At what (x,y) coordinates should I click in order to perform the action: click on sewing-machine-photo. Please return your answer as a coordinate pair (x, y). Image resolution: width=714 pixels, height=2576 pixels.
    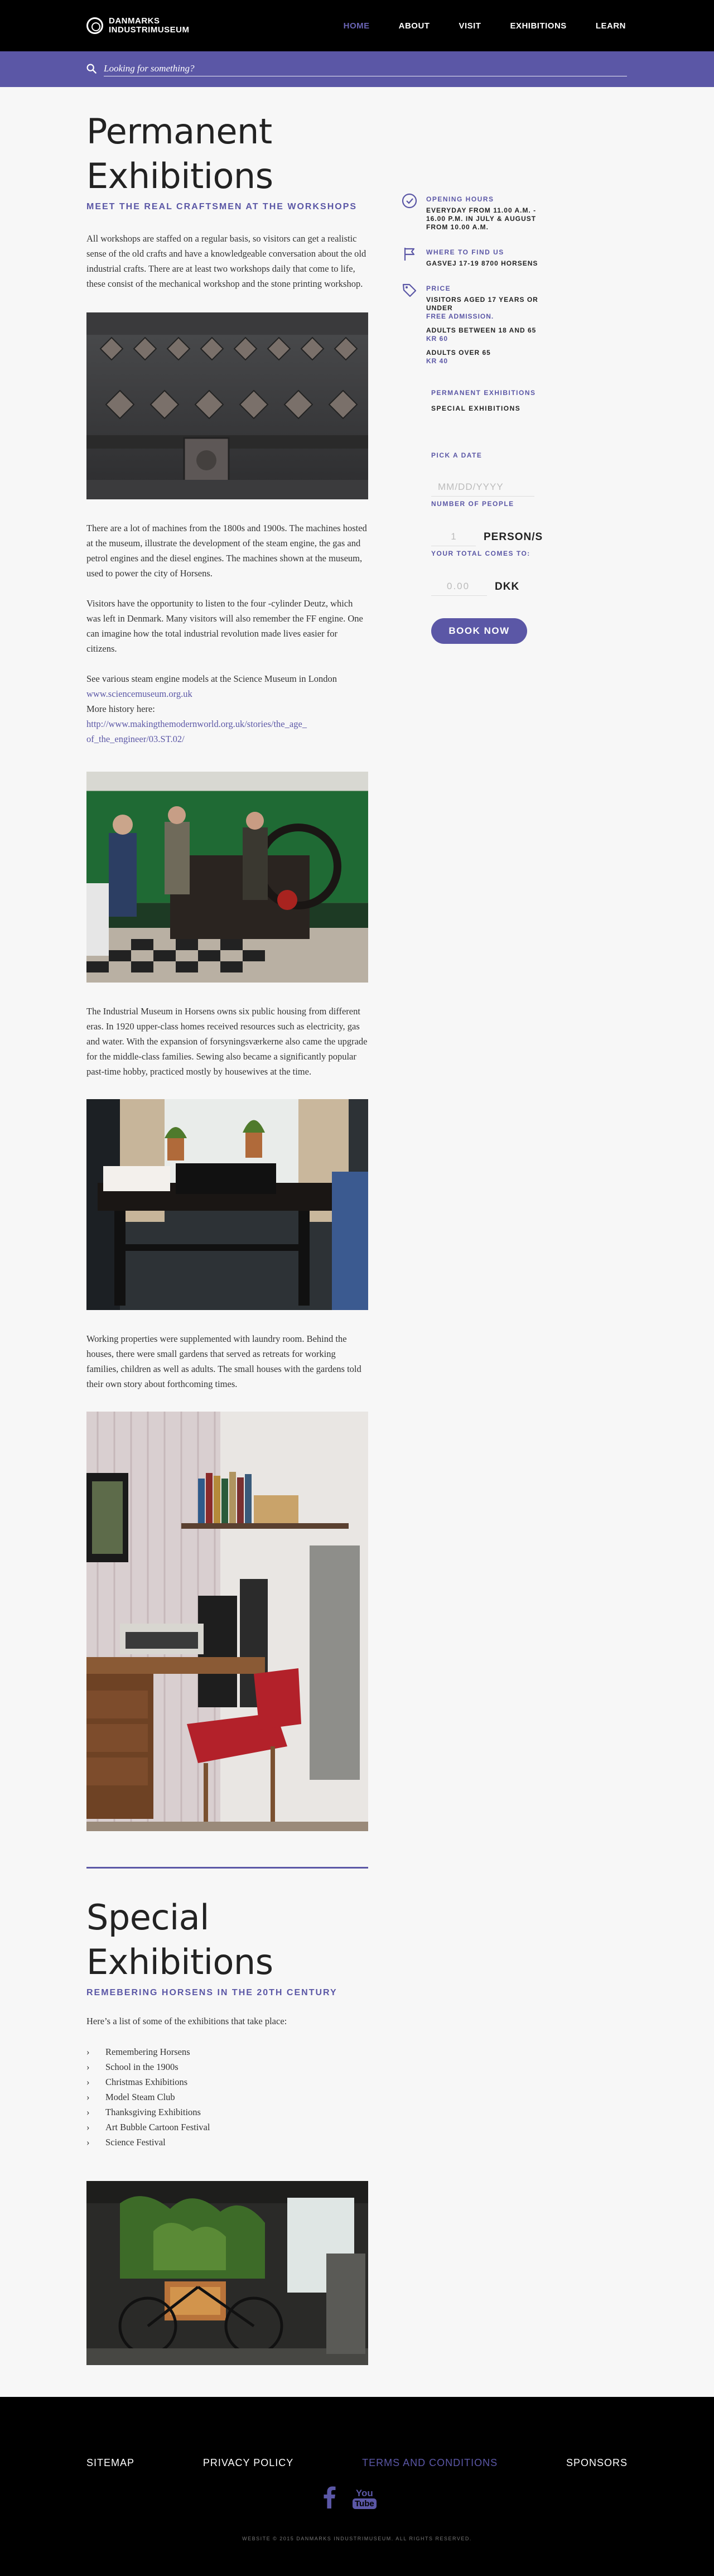
    Looking at the image, I should click on (227, 1205).